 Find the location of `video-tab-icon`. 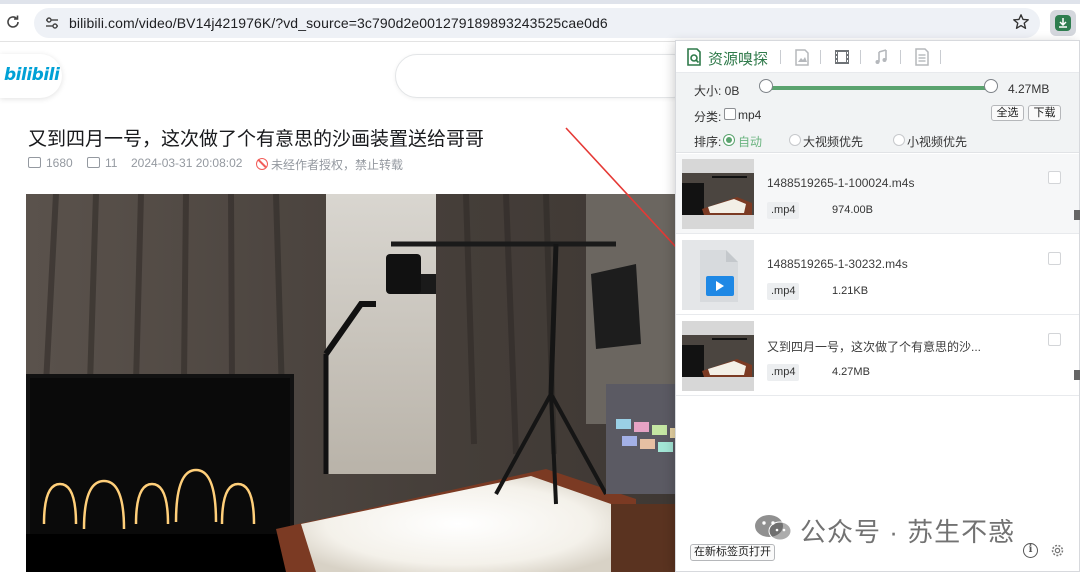

video-tab-icon is located at coordinates (842, 57).